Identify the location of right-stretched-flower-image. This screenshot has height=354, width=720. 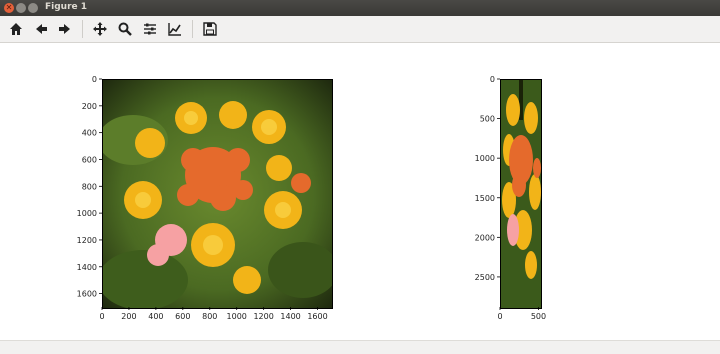
(521, 194).